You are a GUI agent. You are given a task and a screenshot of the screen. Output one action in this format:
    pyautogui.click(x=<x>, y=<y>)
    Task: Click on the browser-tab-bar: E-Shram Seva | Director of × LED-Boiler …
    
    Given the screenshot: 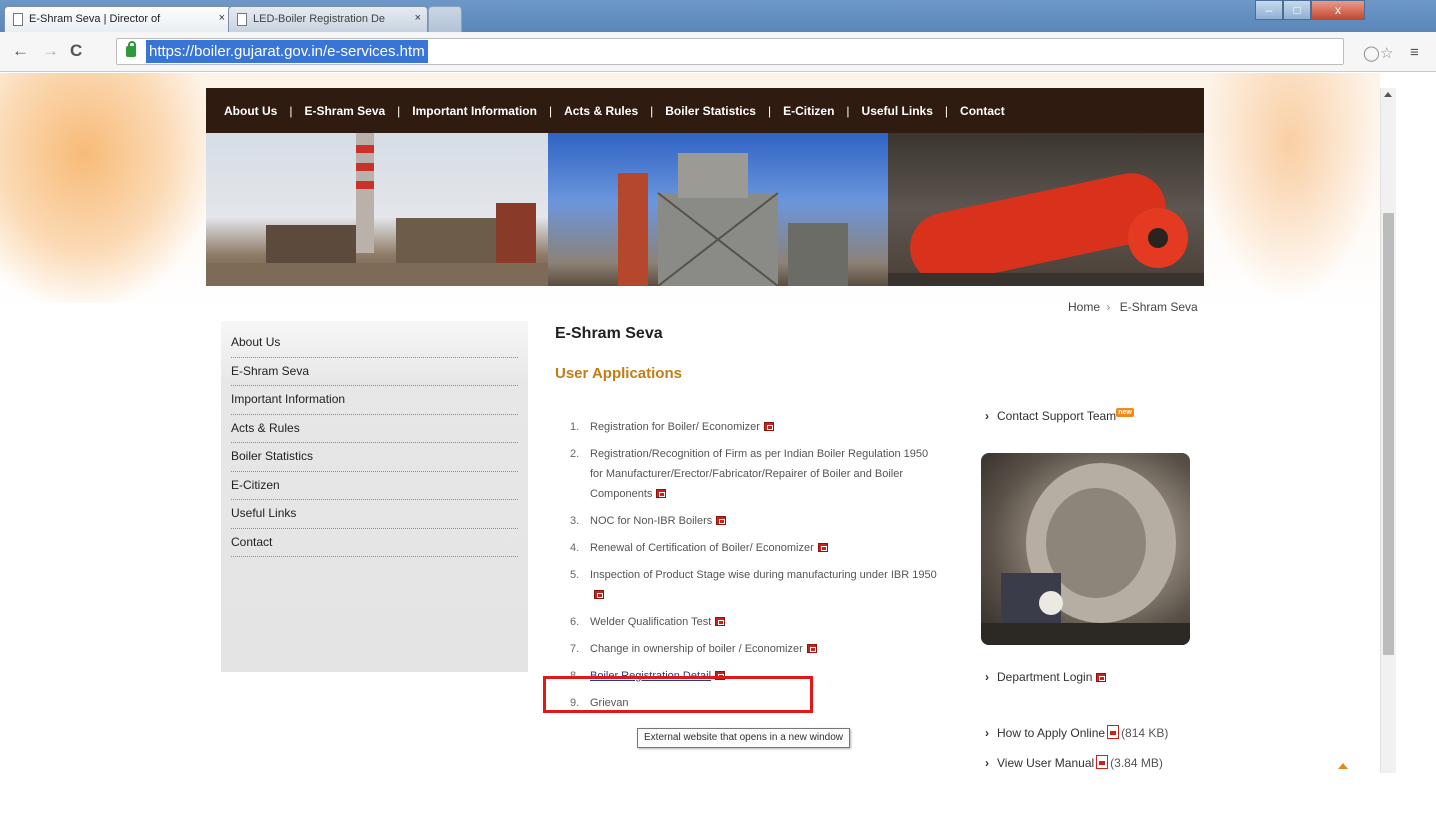 What is the action you would take?
    pyautogui.click(x=718, y=16)
    